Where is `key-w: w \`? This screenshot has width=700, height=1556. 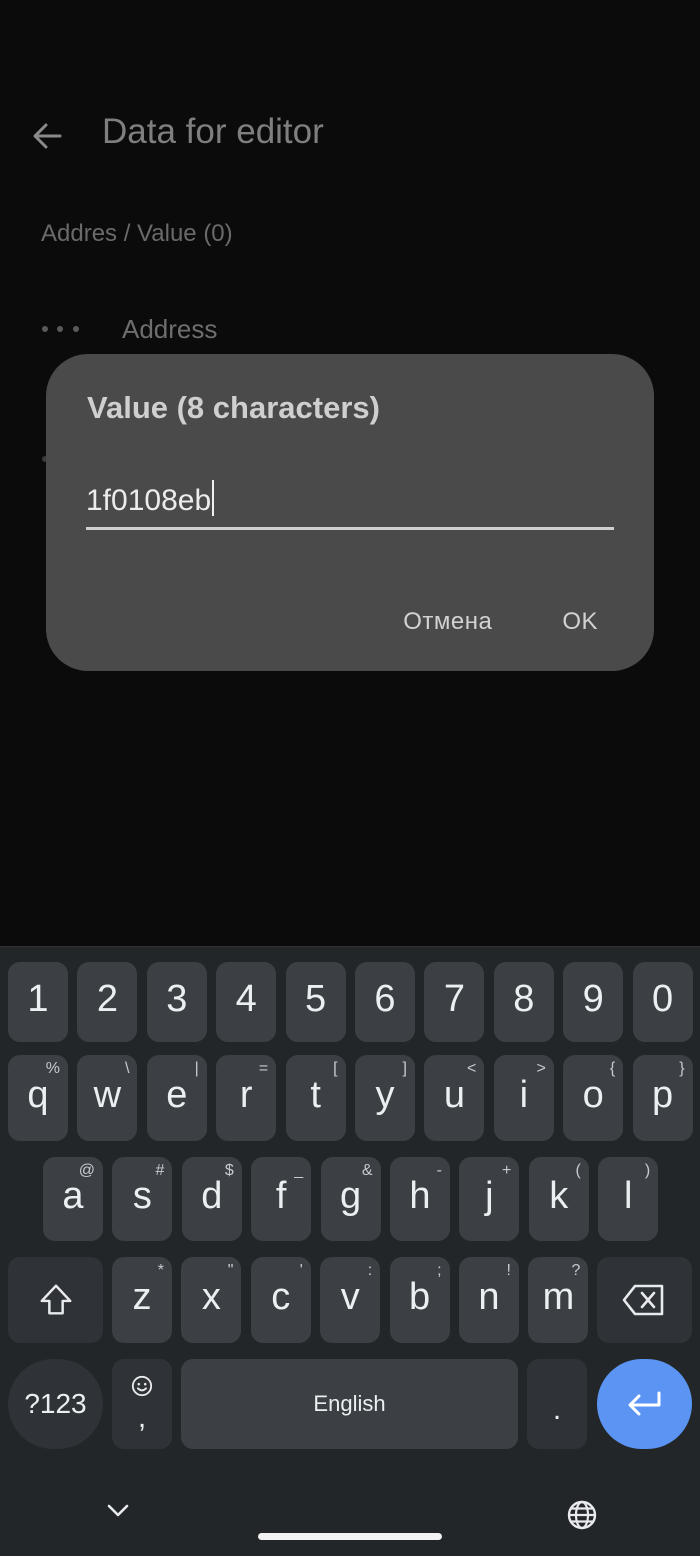
key-w: w \ is located at coordinates (107, 1098).